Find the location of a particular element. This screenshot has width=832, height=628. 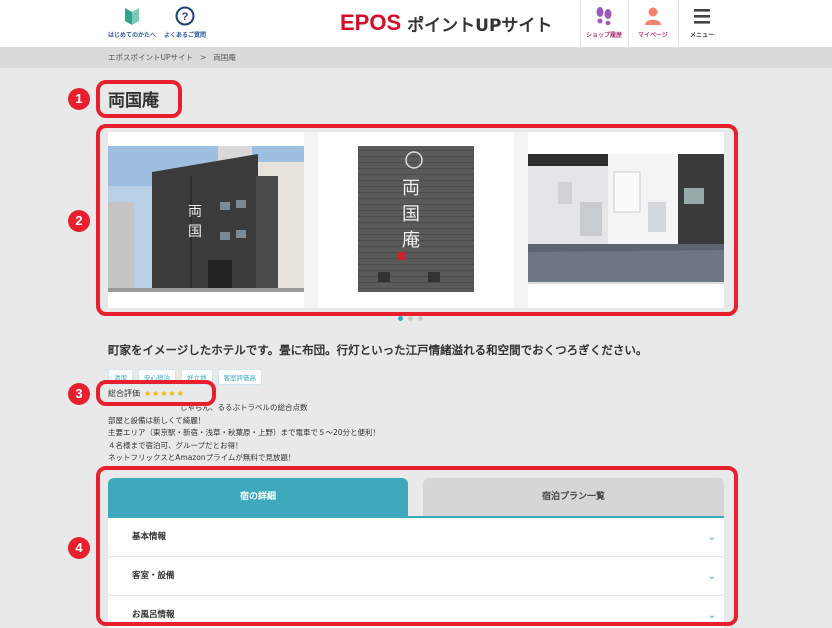

hotel-sign-image: 両 国 庵 is located at coordinates (416, 220).